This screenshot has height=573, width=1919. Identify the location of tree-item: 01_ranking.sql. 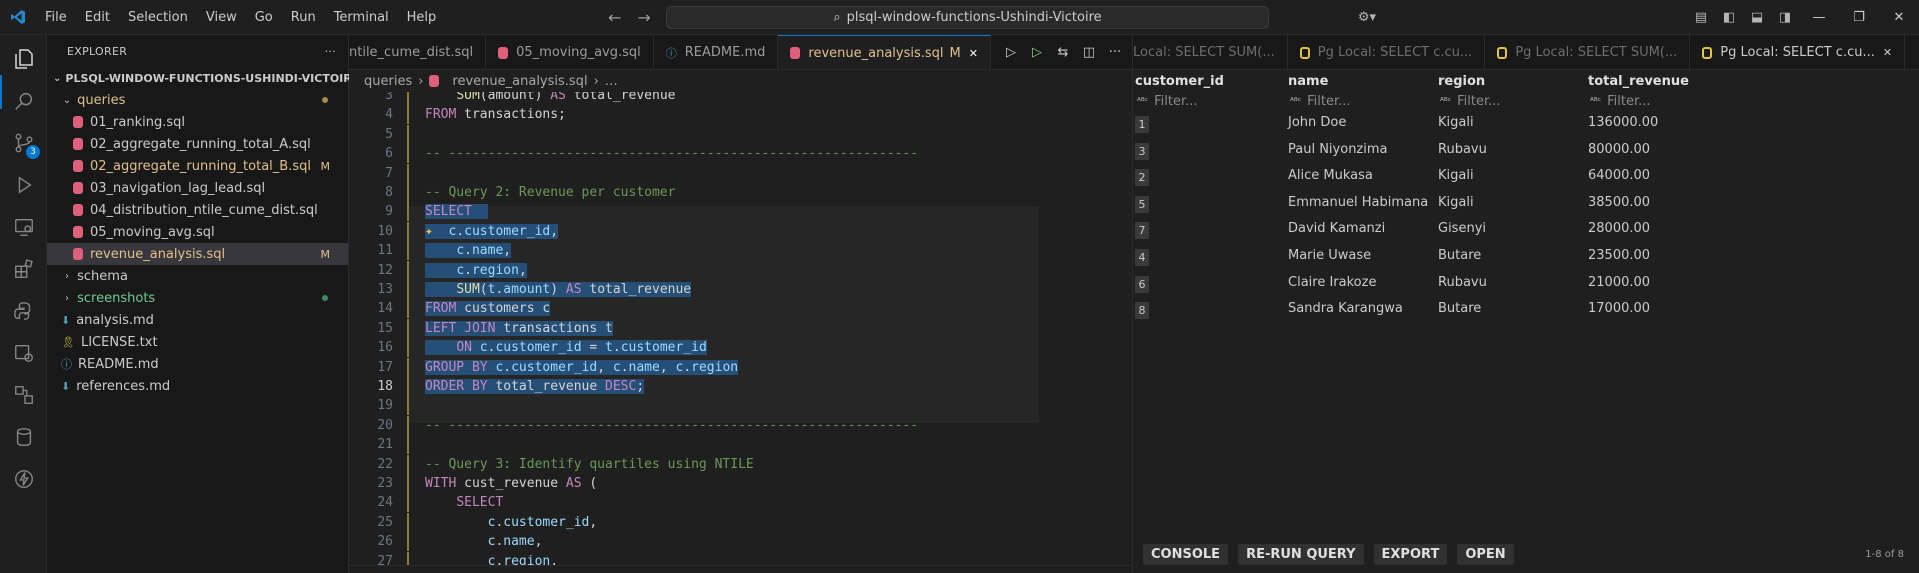
(197, 122).